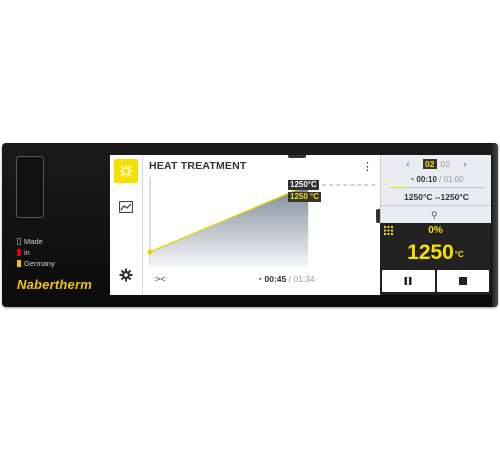 This screenshot has height=450, width=500. Describe the element at coordinates (430, 252) in the screenshot. I see `current-temperature-value: 1250` at that location.